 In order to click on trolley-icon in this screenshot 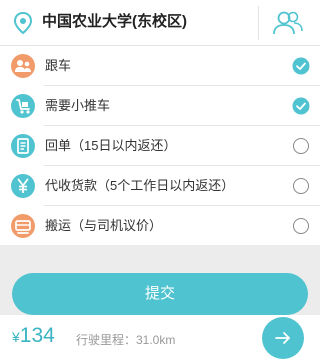, I will do `click(23, 106)`.